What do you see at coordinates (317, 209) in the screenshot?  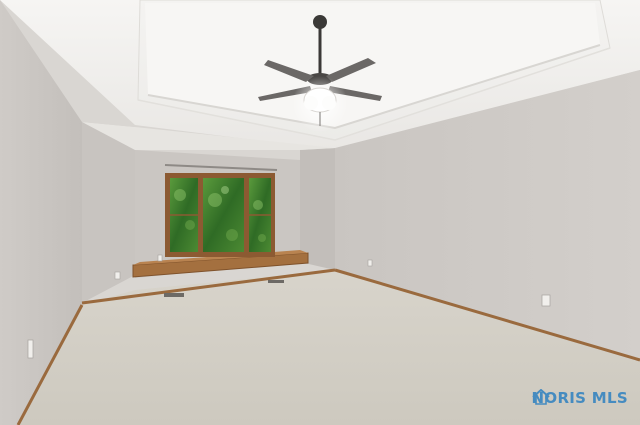 I see `alcove-right-wall` at bounding box center [317, 209].